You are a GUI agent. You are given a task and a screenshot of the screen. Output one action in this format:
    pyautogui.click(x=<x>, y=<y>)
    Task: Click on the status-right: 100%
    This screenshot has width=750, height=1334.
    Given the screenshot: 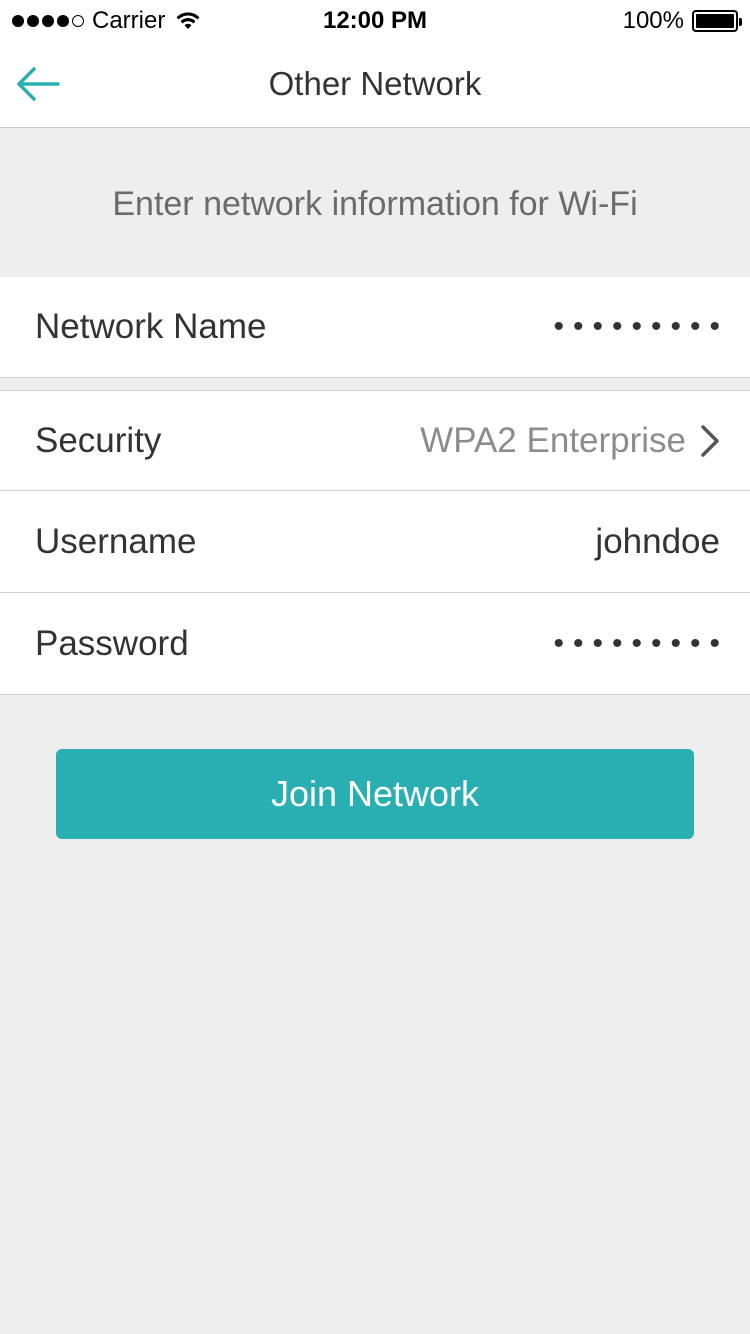 What is the action you would take?
    pyautogui.click(x=682, y=21)
    